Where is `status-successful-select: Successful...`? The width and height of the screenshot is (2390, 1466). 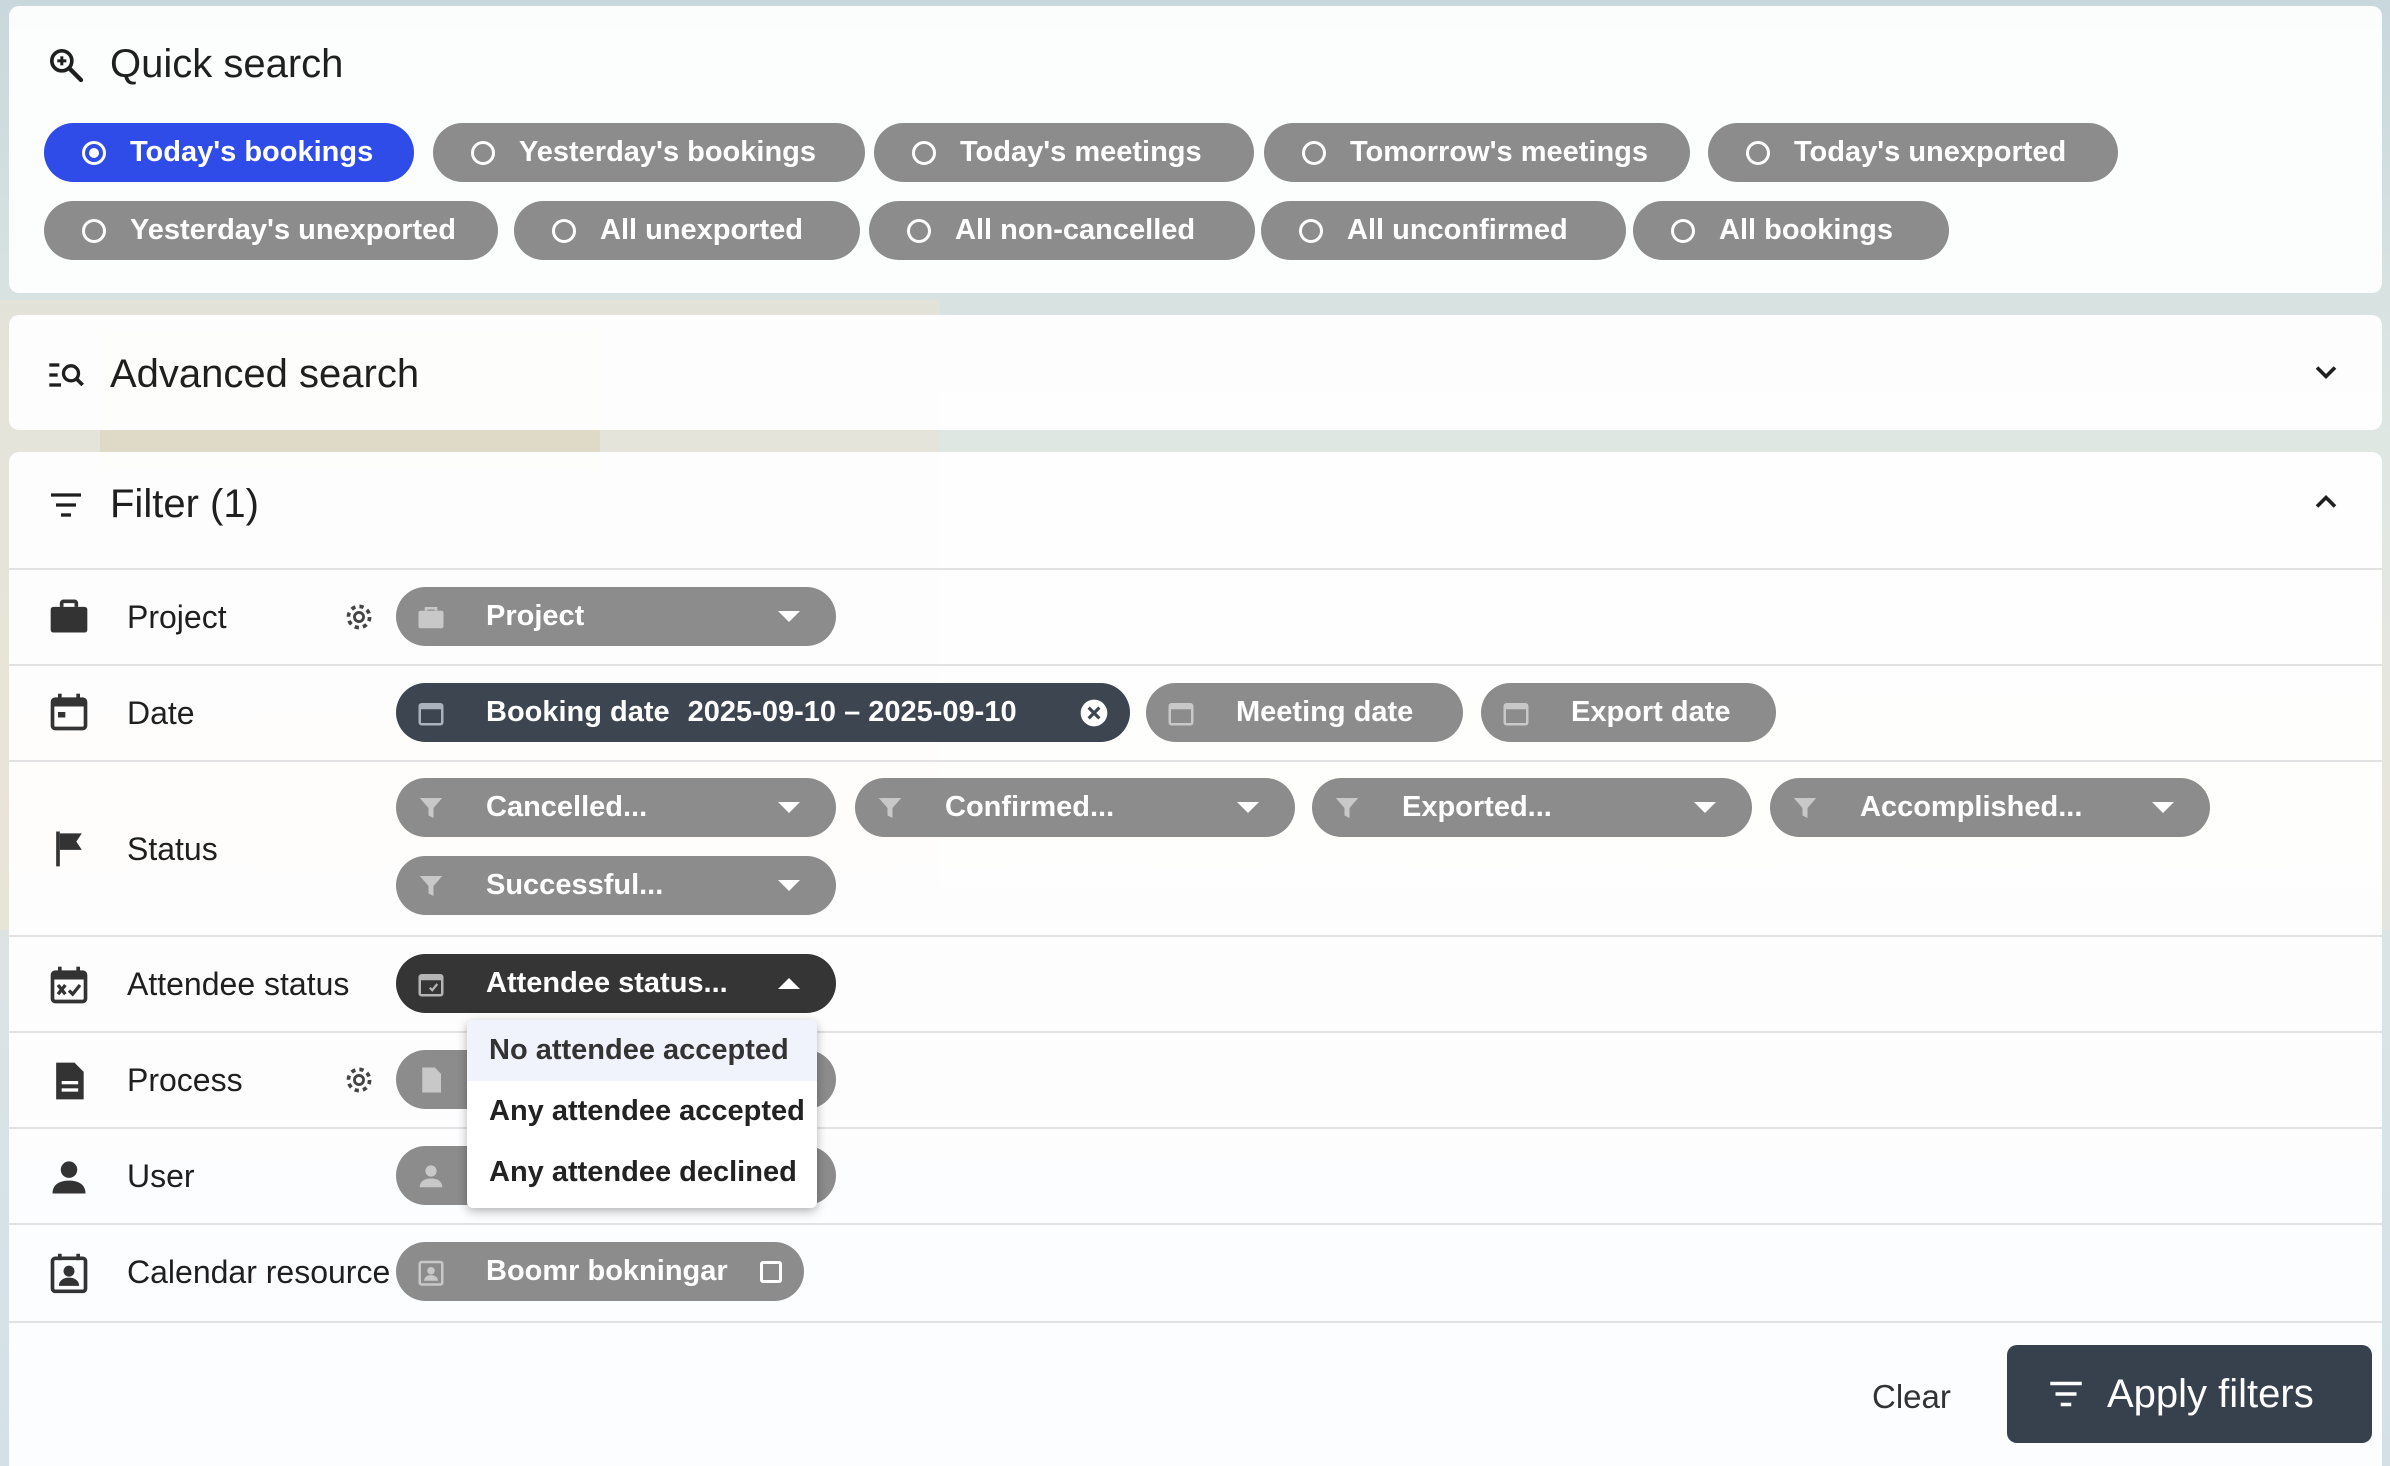 status-successful-select: Successful... is located at coordinates (616, 885).